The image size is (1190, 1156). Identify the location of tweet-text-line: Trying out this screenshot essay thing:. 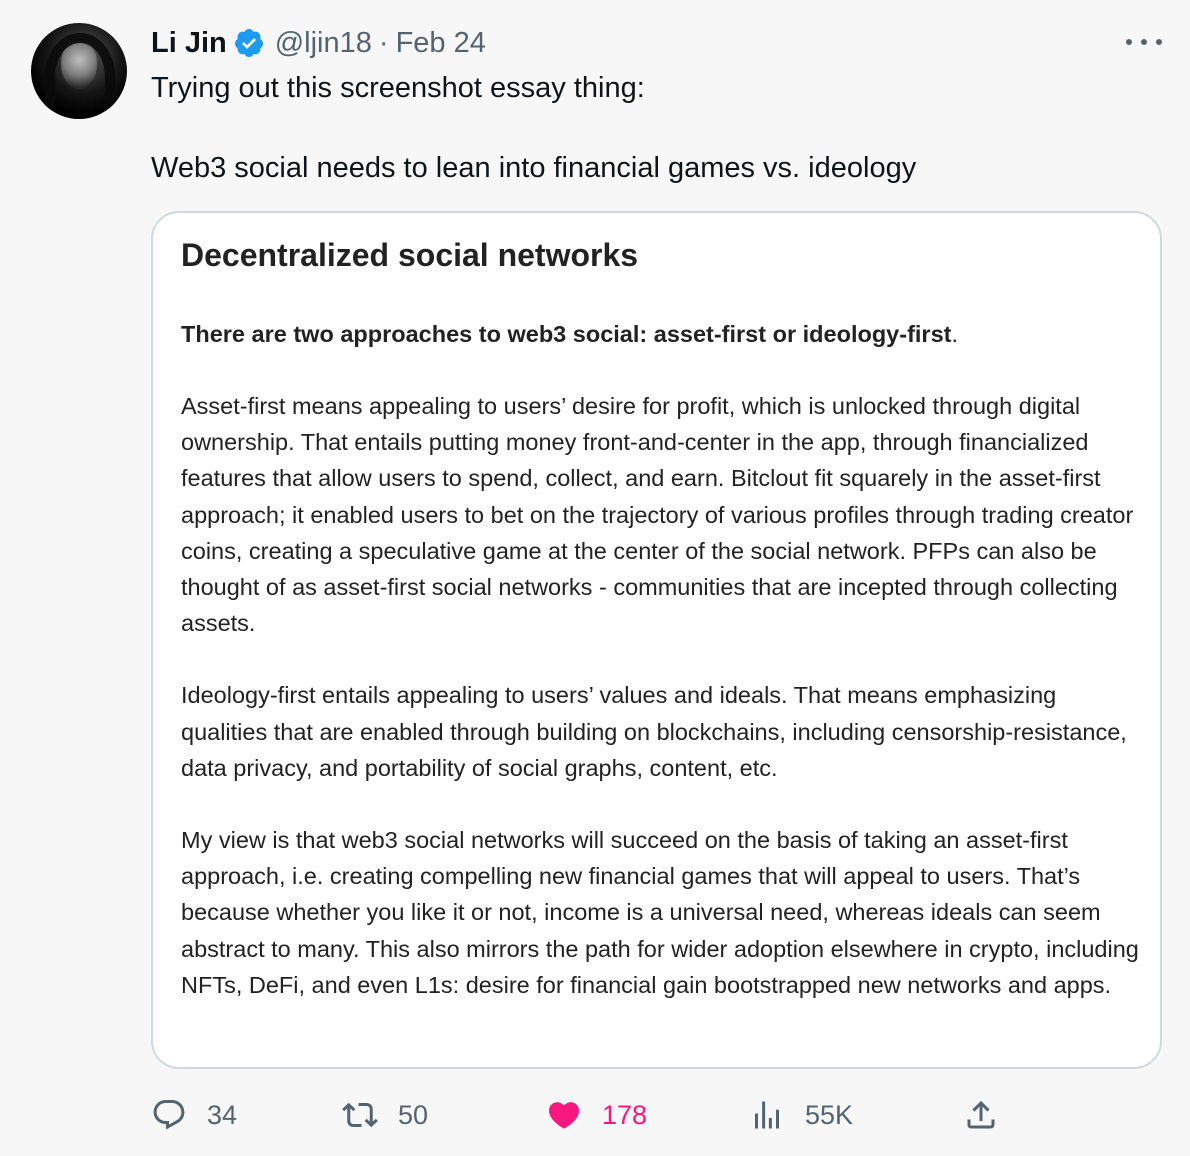
(398, 88).